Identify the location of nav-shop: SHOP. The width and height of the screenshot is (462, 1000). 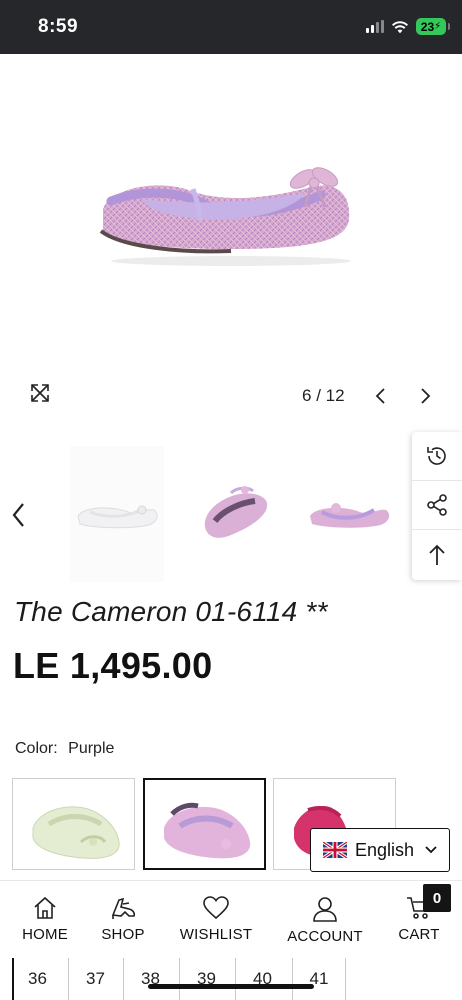
(123, 919).